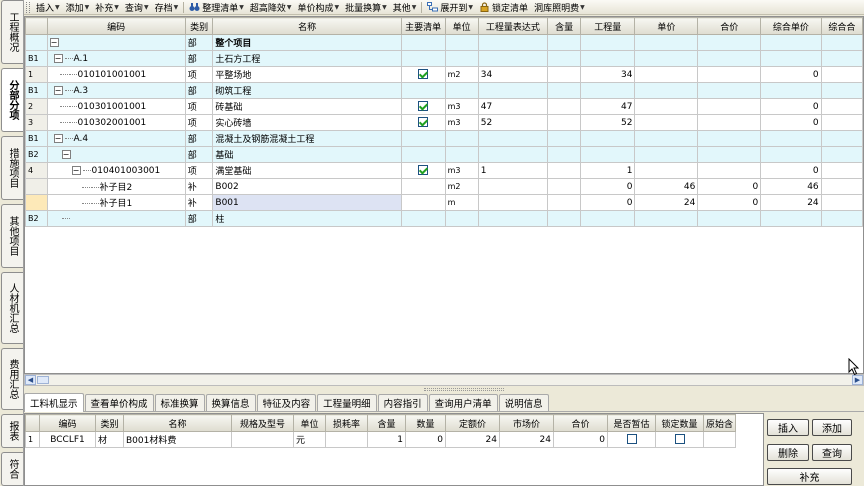 The width and height of the screenshot is (864, 486). What do you see at coordinates (402, 402) in the screenshot?
I see `bottom-tab-6: 内容指引` at bounding box center [402, 402].